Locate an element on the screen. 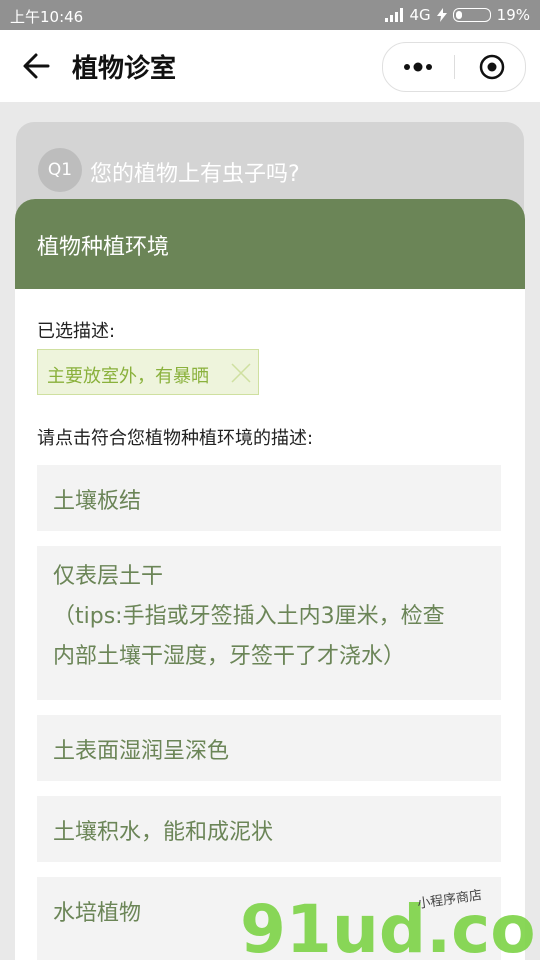  charging-icon is located at coordinates (441, 15).